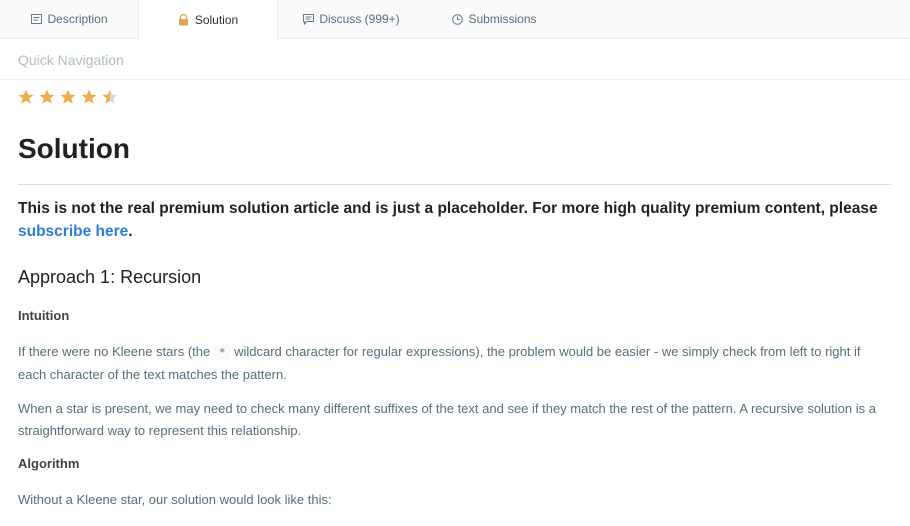 Image resolution: width=910 pixels, height=526 pixels. I want to click on algorithm-heading: Algorithm, so click(49, 463).